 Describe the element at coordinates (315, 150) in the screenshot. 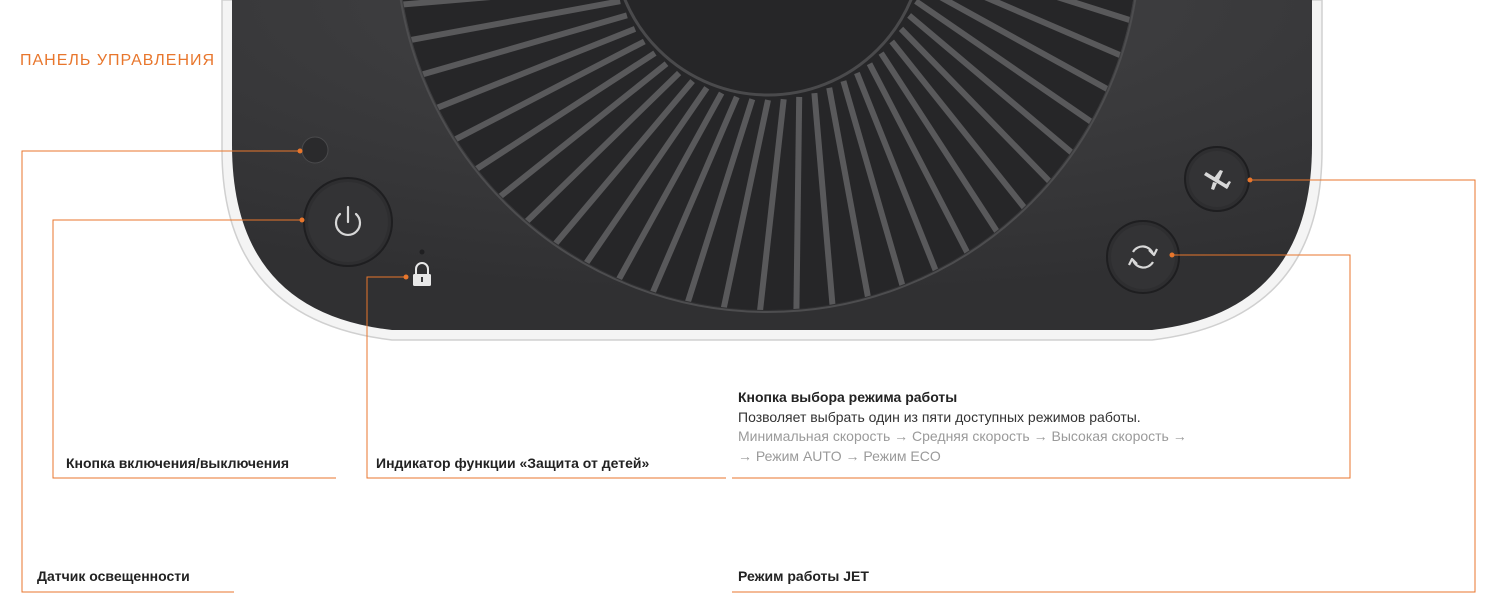

I see `light-sensor-icon` at that location.